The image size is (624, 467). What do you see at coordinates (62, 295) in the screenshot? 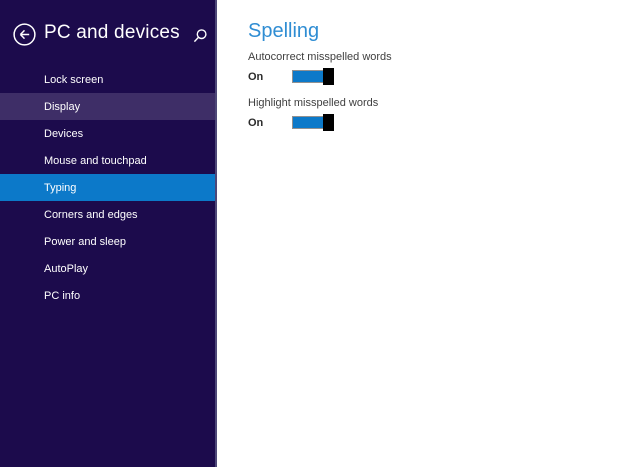
I see `sidebar-item-label: PC info` at bounding box center [62, 295].